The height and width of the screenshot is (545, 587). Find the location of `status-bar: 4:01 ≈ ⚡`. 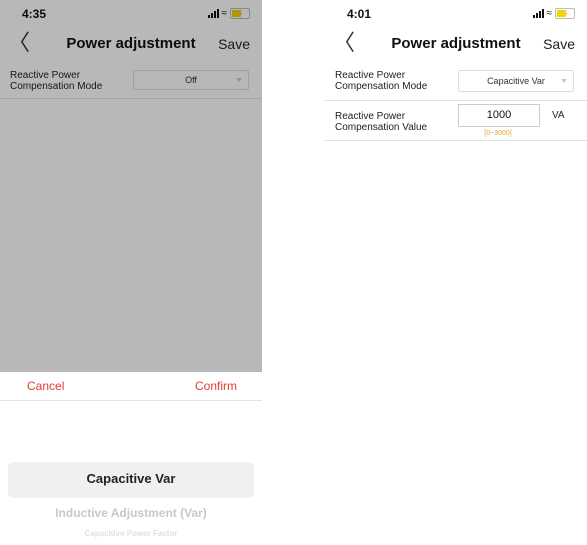

status-bar: 4:01 ≈ ⚡ is located at coordinates (456, 14).